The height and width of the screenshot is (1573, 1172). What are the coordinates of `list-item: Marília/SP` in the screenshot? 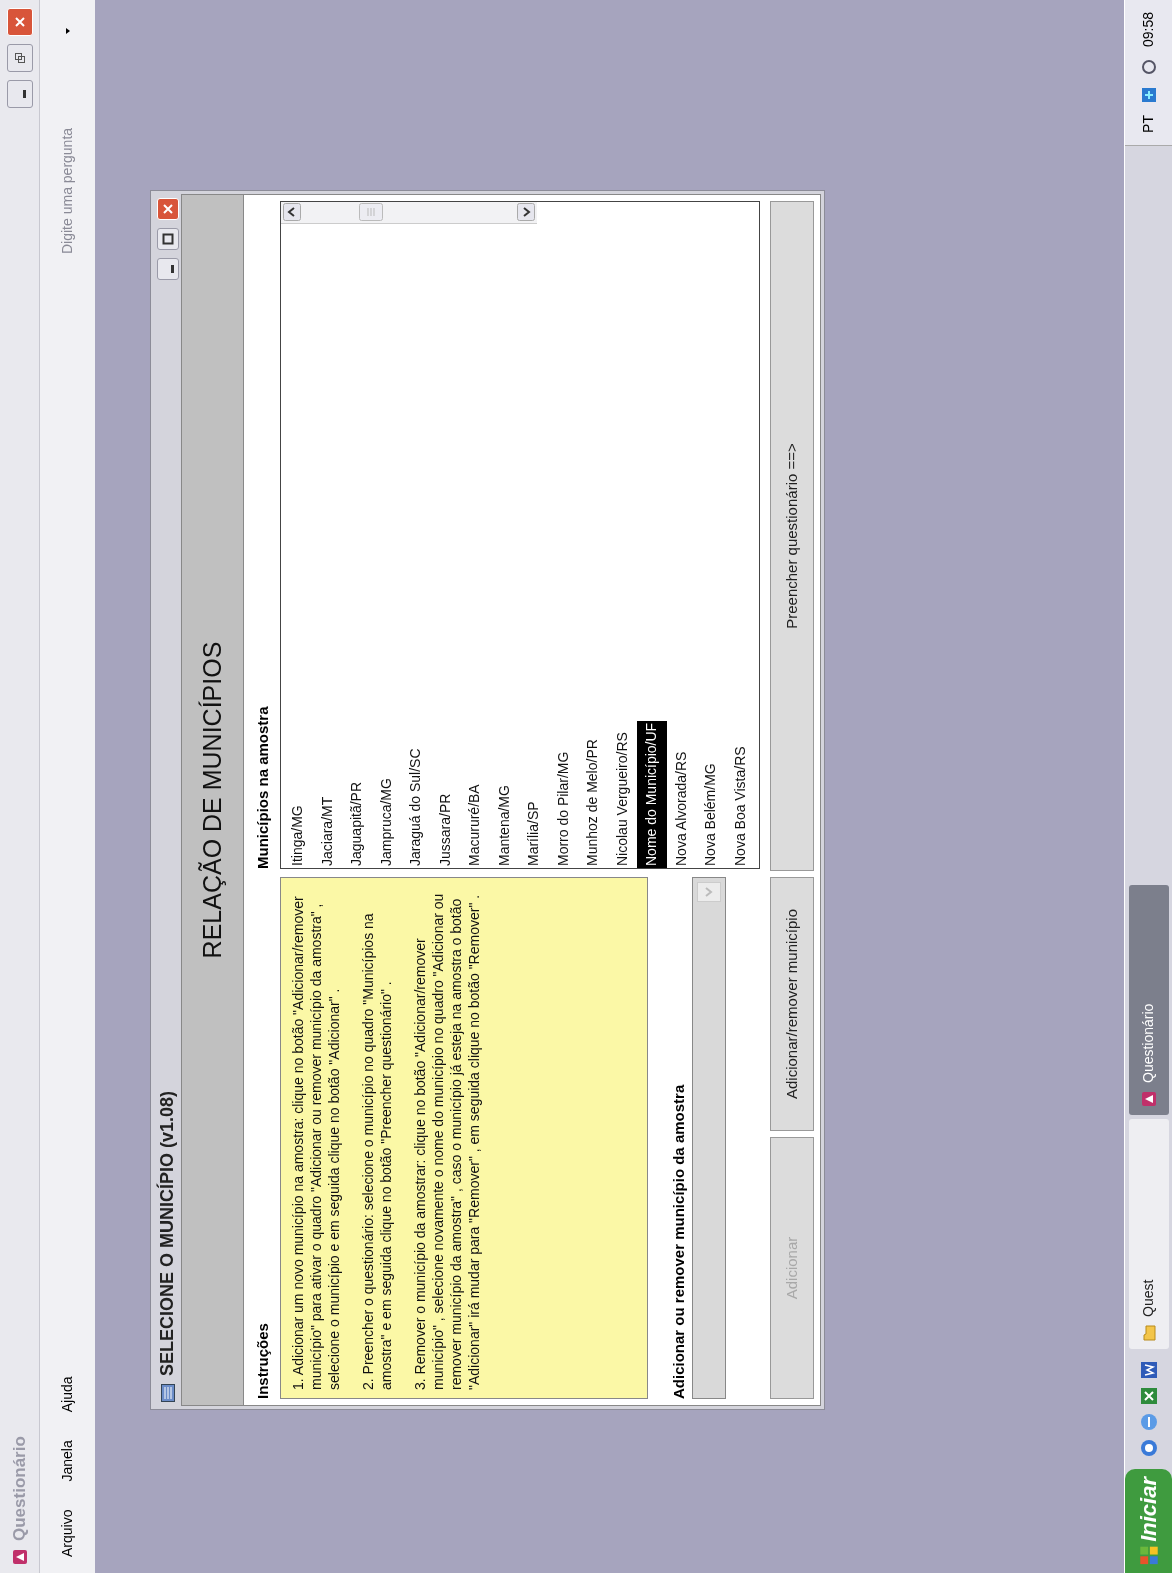 It's located at (534, 833).